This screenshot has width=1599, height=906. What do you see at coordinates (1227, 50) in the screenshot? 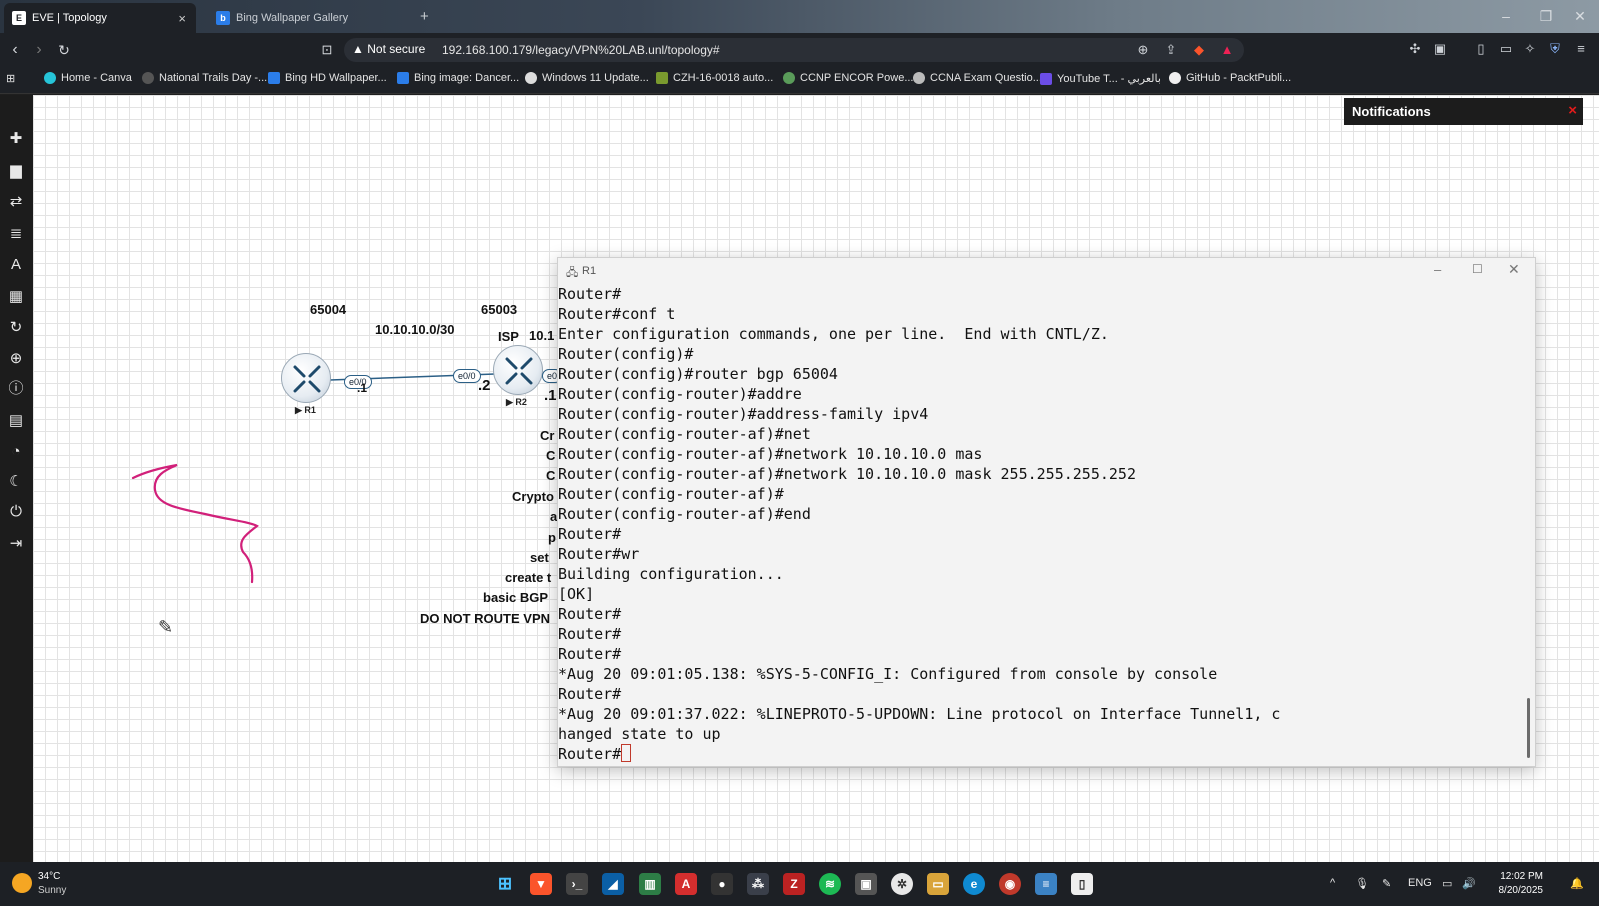
I see `brave-rewards-icon: ▲` at bounding box center [1227, 50].